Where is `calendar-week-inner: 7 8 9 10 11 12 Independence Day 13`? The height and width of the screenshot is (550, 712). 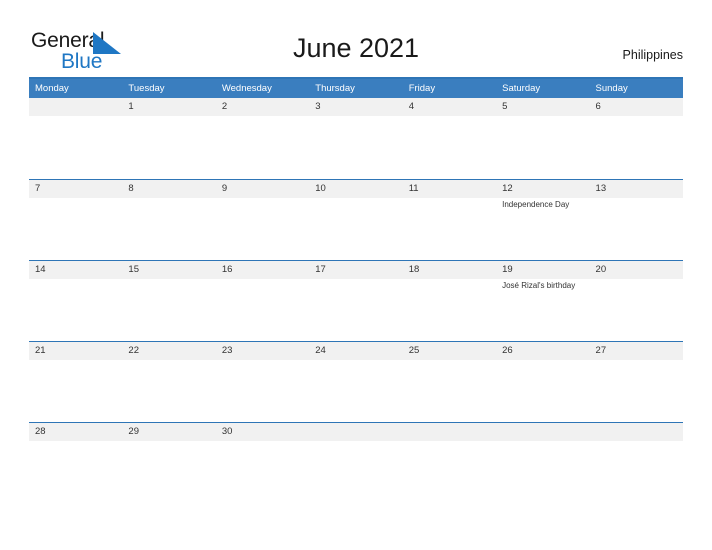 calendar-week-inner: 7 8 9 10 11 12 Independence Day 13 is located at coordinates (356, 220).